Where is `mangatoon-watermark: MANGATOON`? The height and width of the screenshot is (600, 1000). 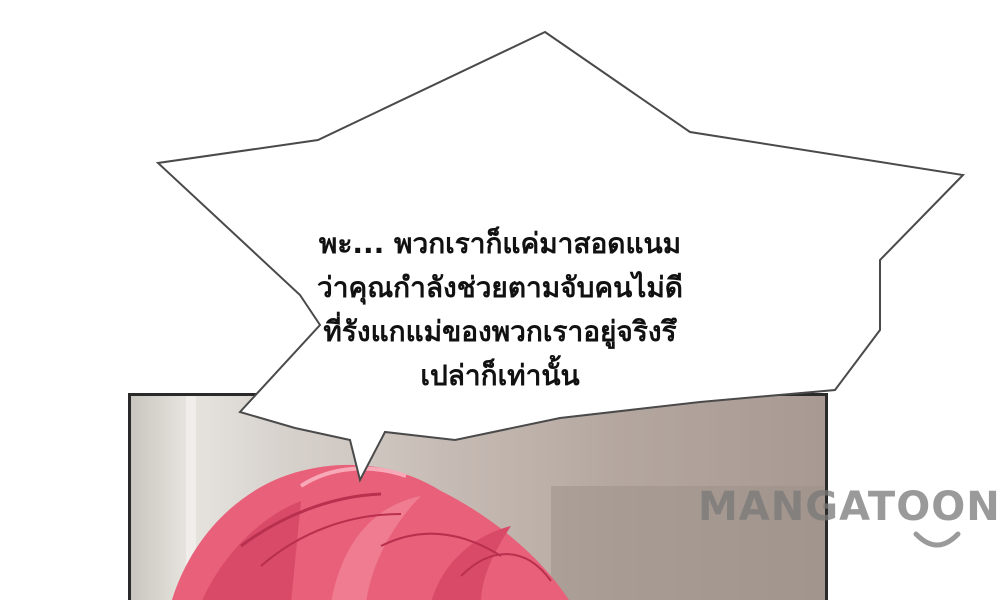 mangatoon-watermark: MANGATOON is located at coordinates (849, 507).